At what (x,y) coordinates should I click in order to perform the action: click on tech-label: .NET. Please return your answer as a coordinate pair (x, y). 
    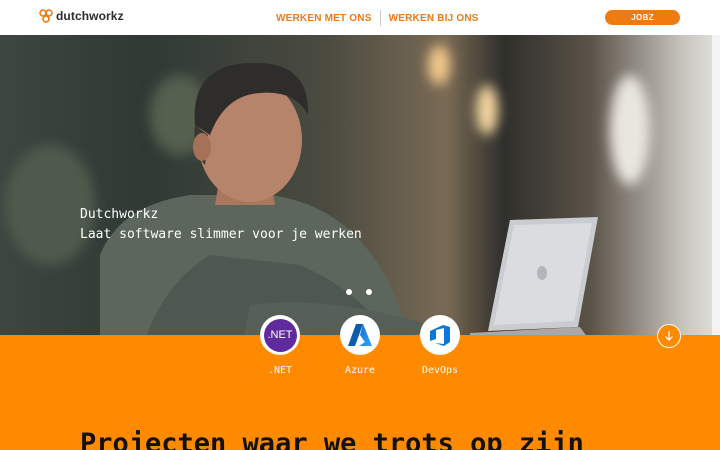
    Looking at the image, I should click on (280, 370).